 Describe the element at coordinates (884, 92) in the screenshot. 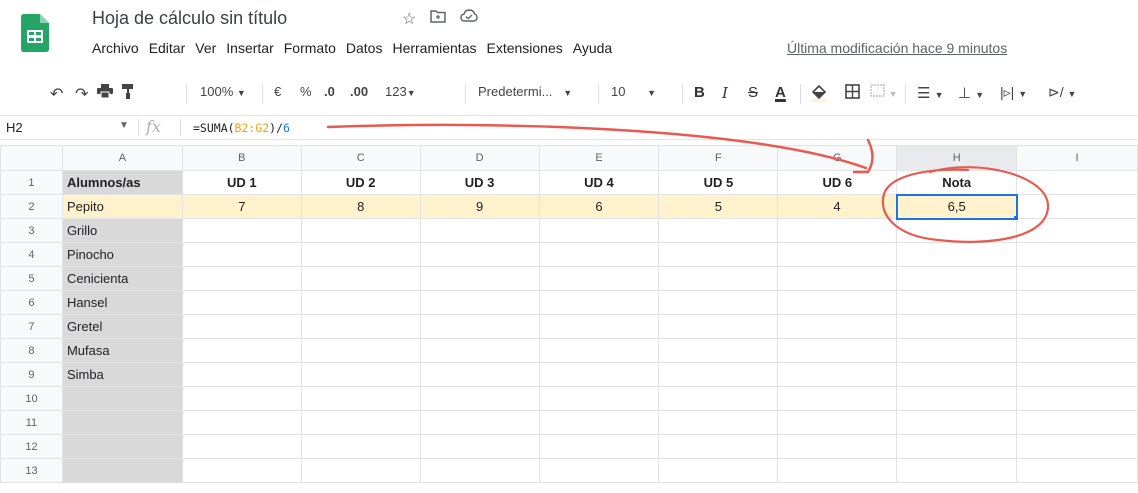

I see `merge-cells-icon: ▼` at that location.